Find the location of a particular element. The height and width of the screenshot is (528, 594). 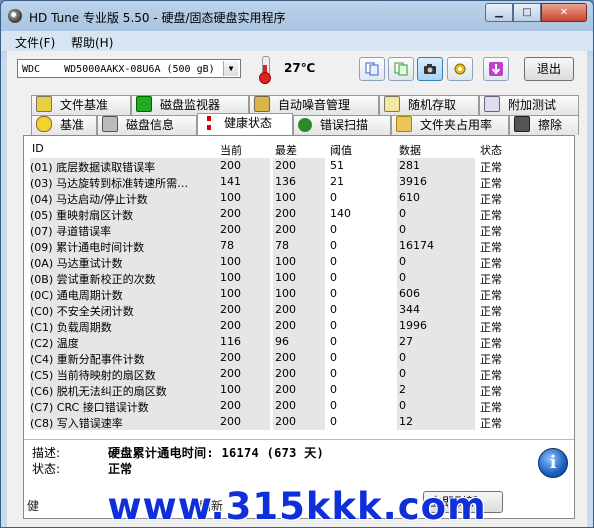

table-row: (C6) 脱机无法纠正的扇区数 100 200 0 2 正常 is located at coordinates (299, 390).